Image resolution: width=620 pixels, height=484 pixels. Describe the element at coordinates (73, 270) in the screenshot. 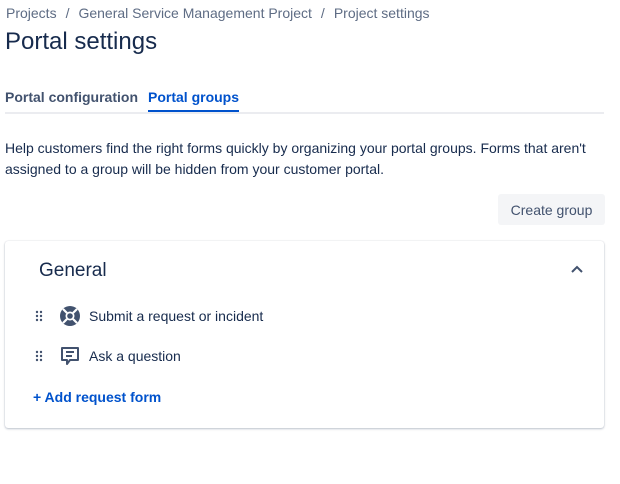

I see `group-title: General` at that location.